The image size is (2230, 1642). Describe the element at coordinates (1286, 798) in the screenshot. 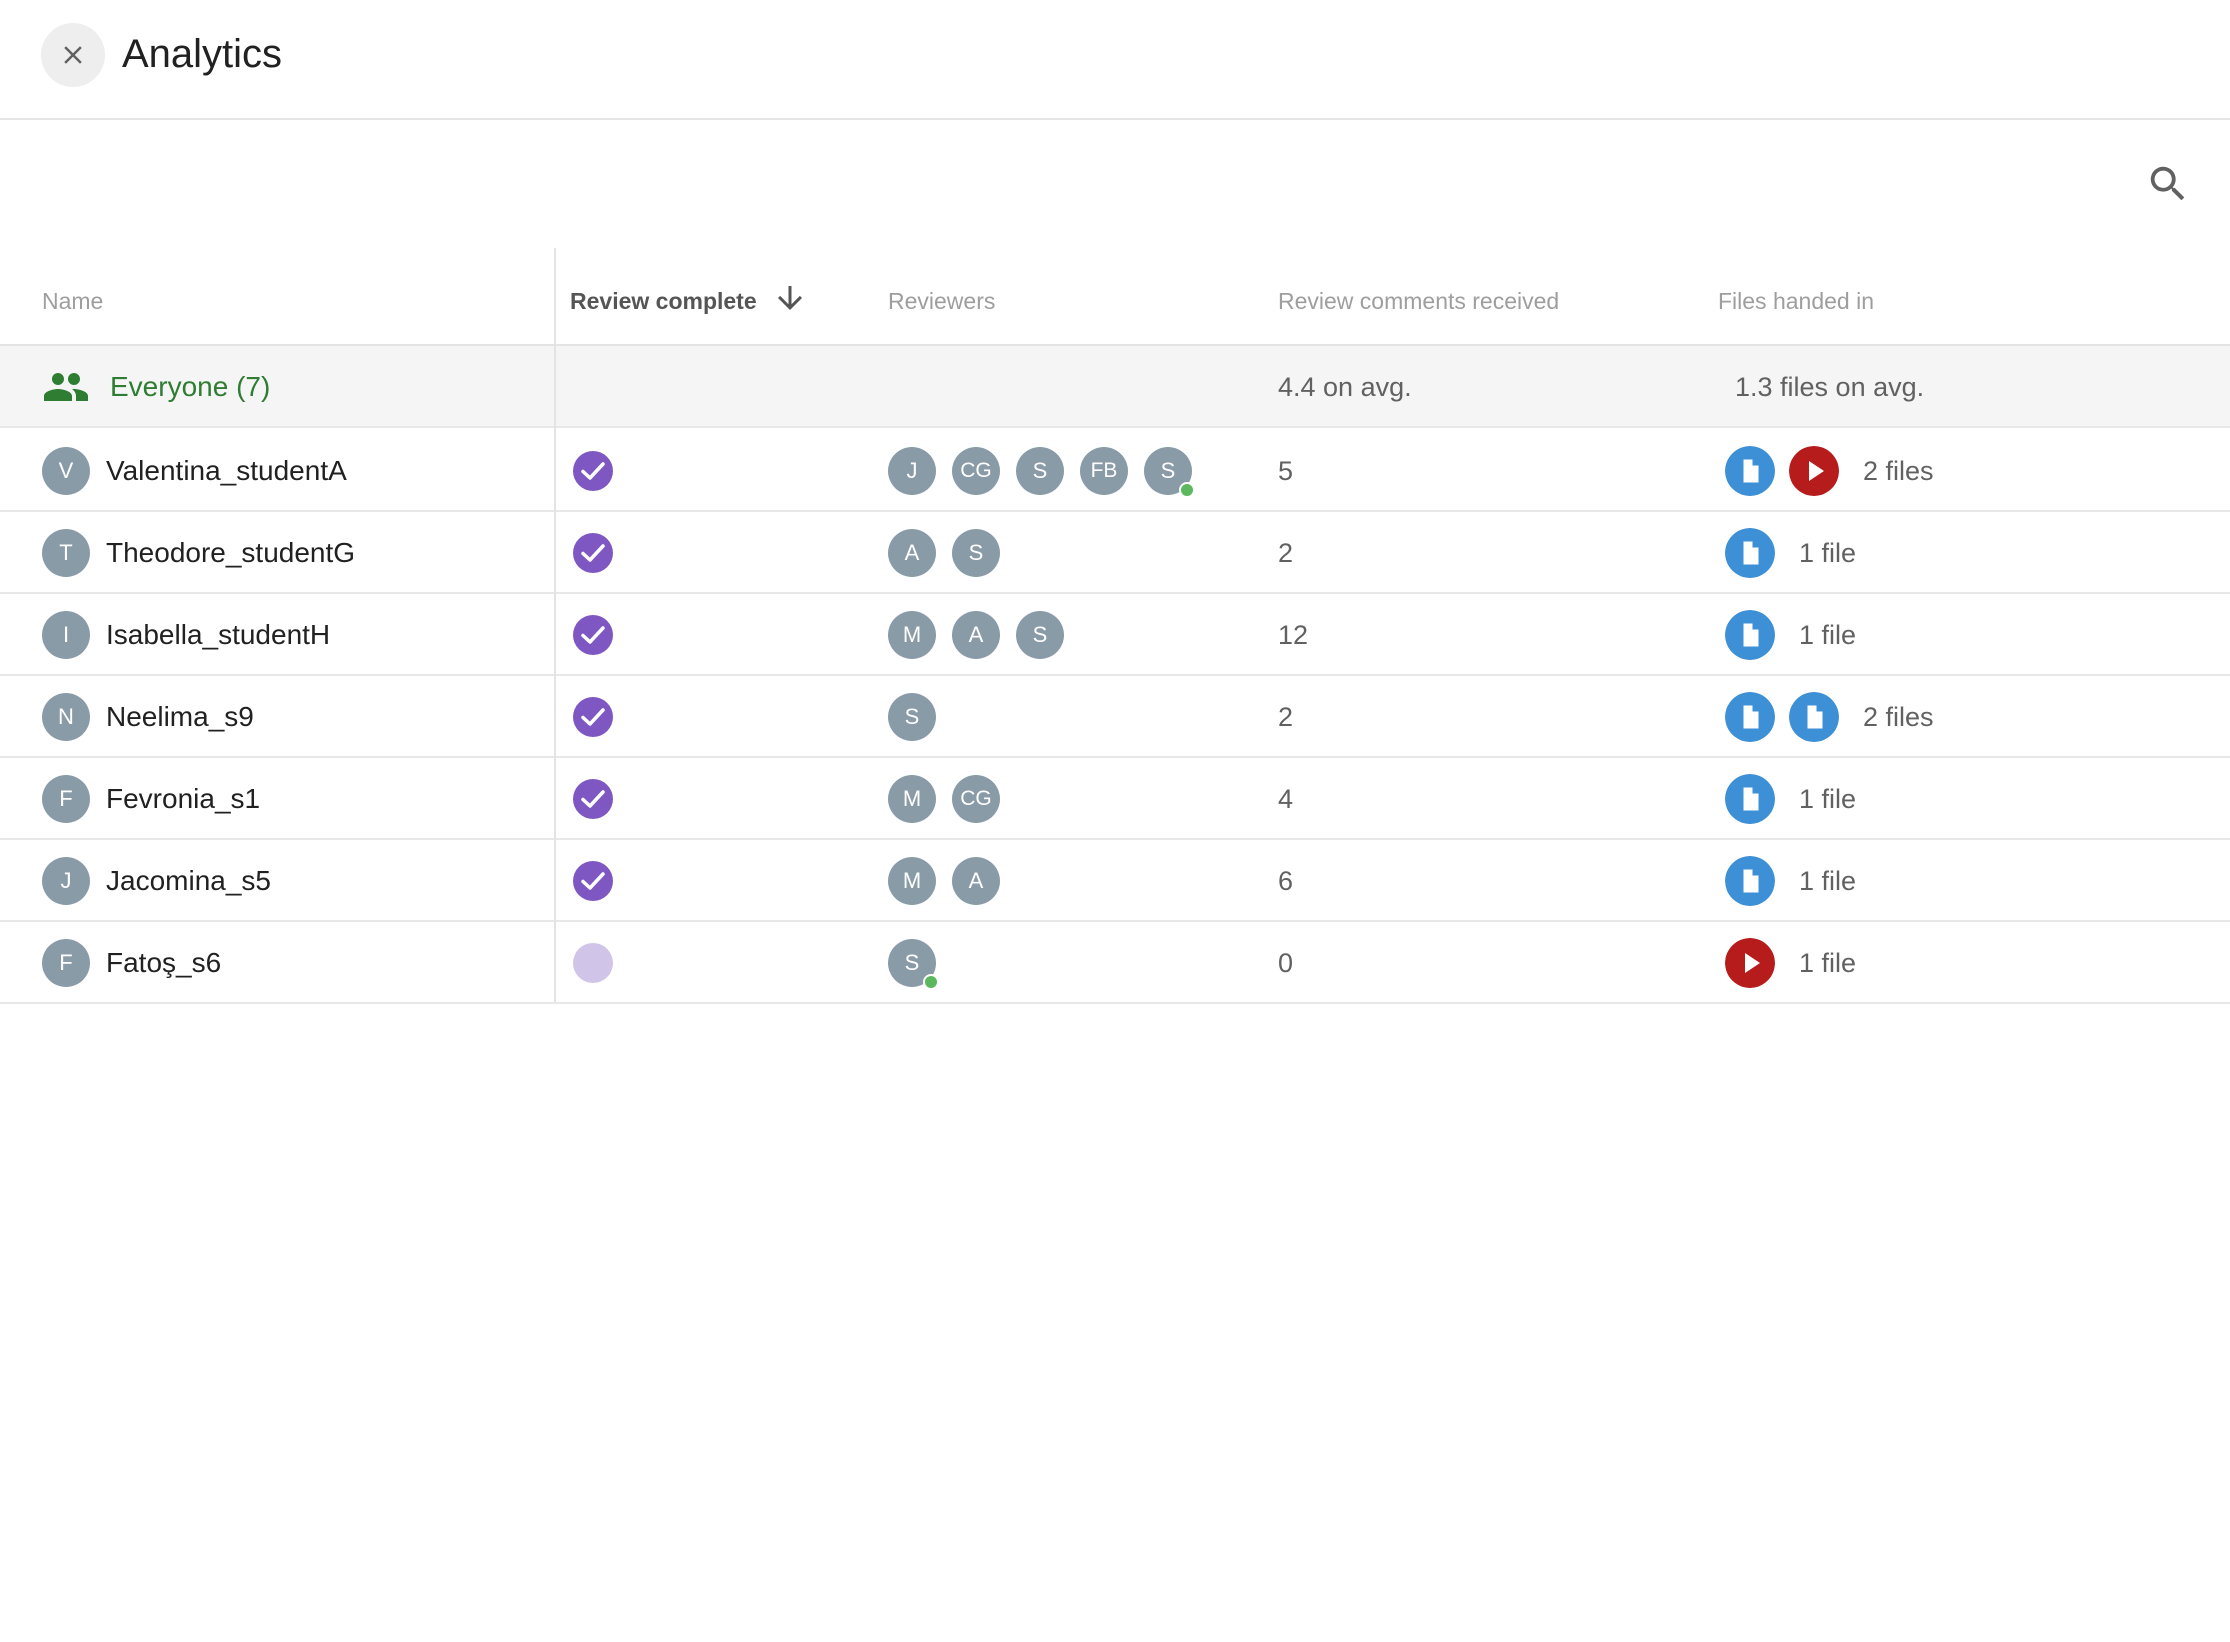

I see `comments-count: 4` at that location.